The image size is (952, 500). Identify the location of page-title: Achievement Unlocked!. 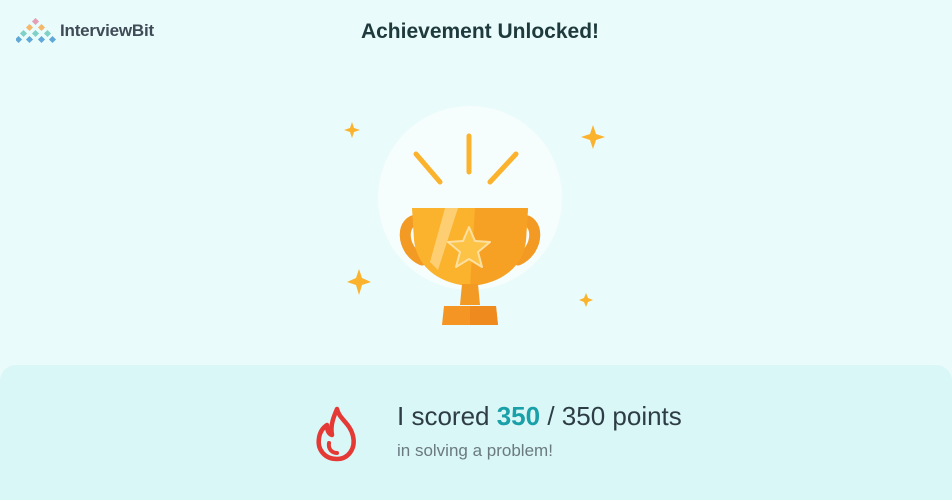
(480, 31).